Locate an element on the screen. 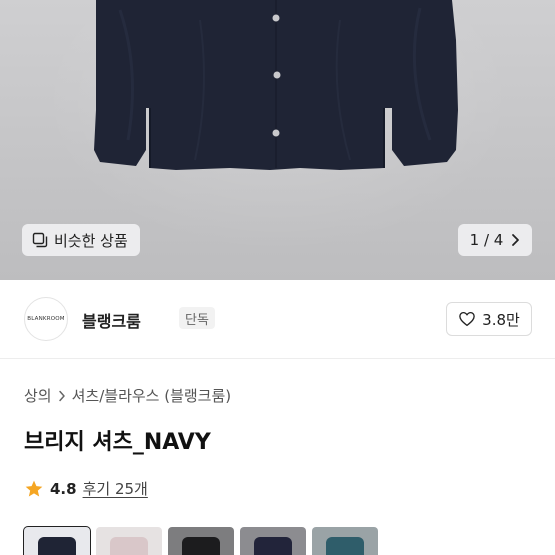 The width and height of the screenshot is (555, 555). like-button: 3.8만 is located at coordinates (489, 319).